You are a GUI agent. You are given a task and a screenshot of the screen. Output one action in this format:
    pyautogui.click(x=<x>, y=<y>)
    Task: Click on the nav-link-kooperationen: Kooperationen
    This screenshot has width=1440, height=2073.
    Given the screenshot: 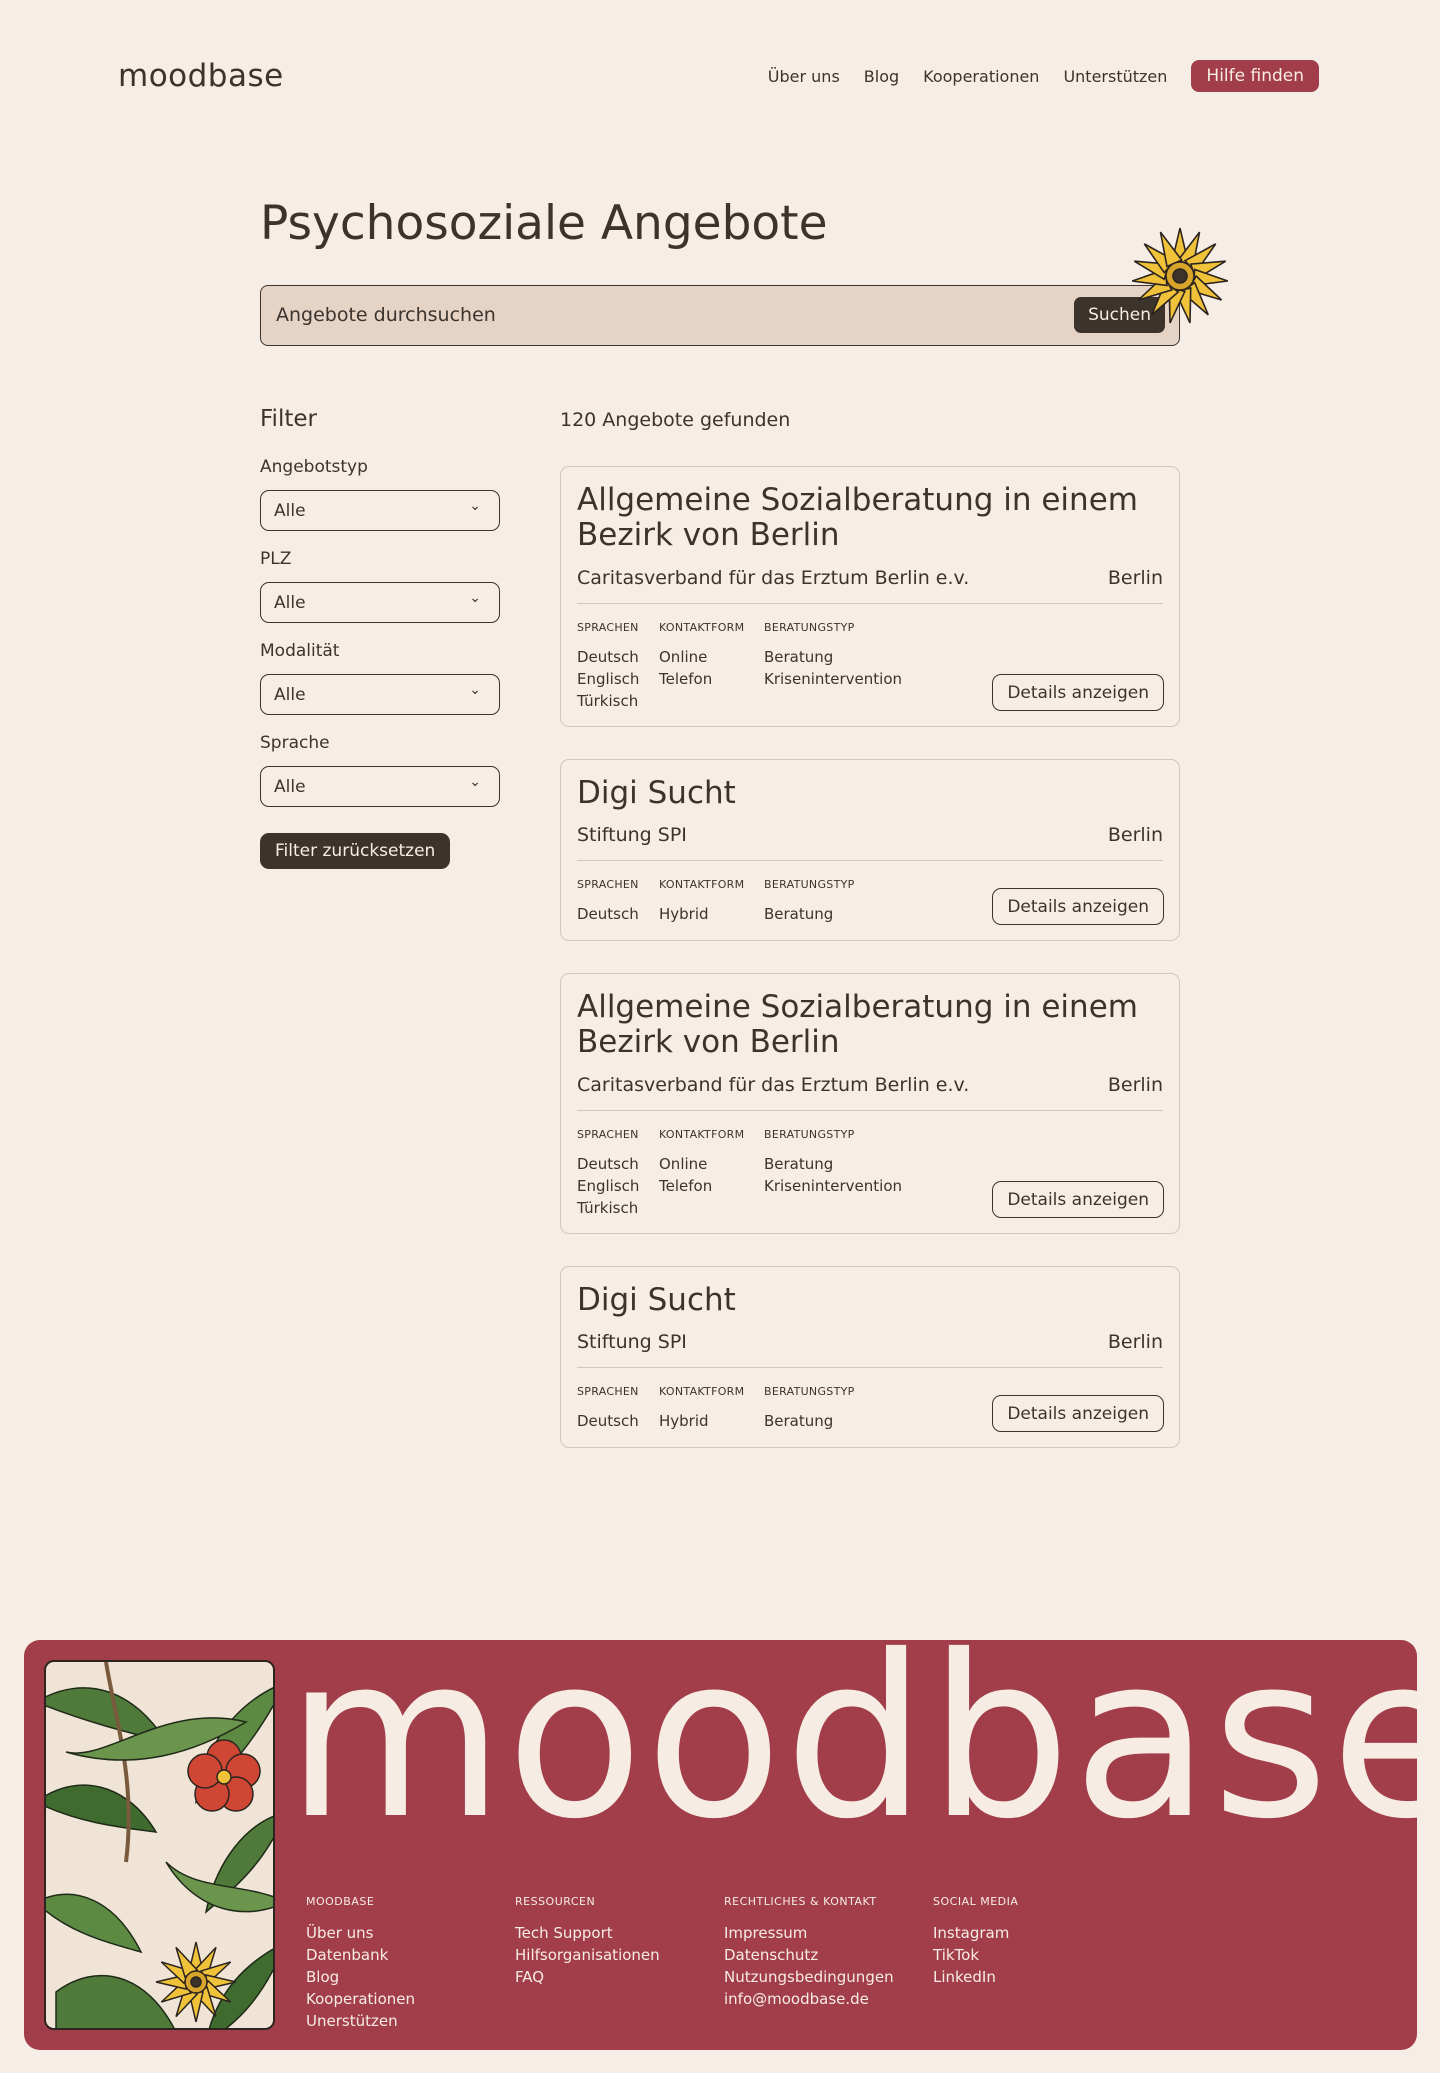 What is the action you would take?
    pyautogui.click(x=981, y=76)
    